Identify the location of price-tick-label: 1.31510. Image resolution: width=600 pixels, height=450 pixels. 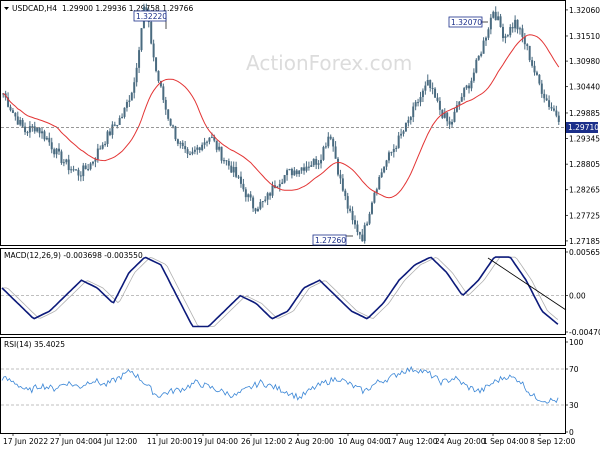
(584, 36).